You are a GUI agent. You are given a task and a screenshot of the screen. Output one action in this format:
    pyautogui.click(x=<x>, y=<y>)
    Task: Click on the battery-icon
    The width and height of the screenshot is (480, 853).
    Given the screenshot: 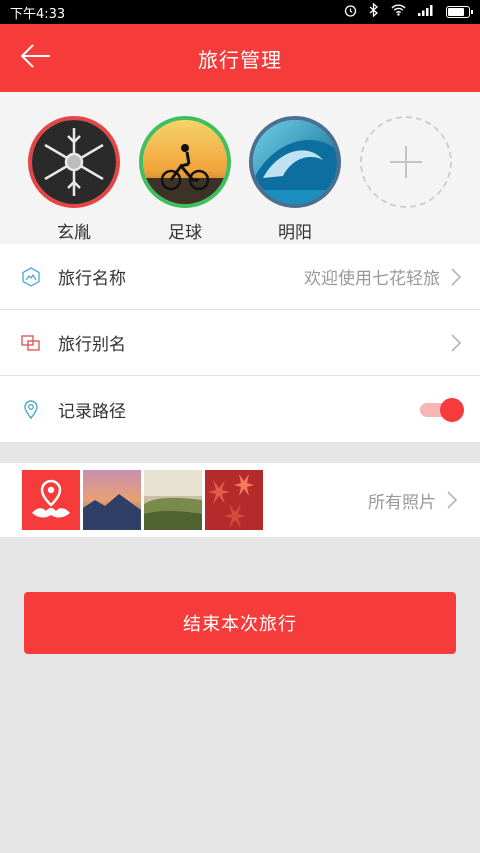 What is the action you would take?
    pyautogui.click(x=459, y=12)
    